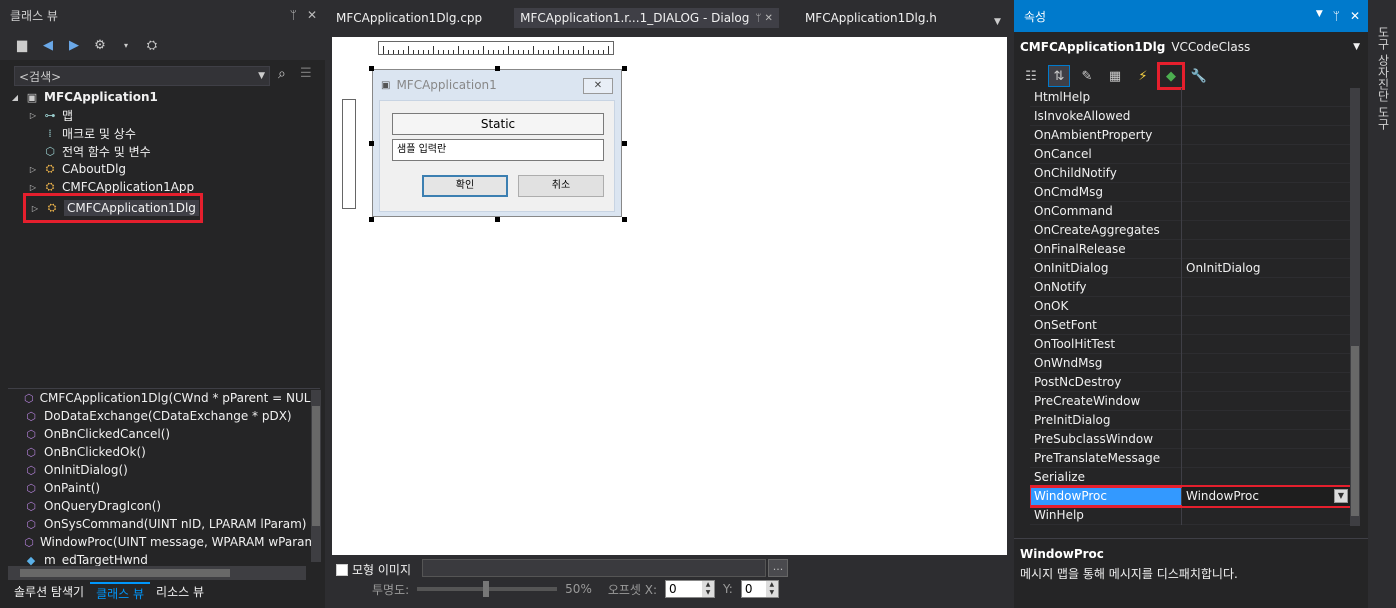  I want to click on tree-item: ⁞ 매크로 및 상수, so click(162, 133).